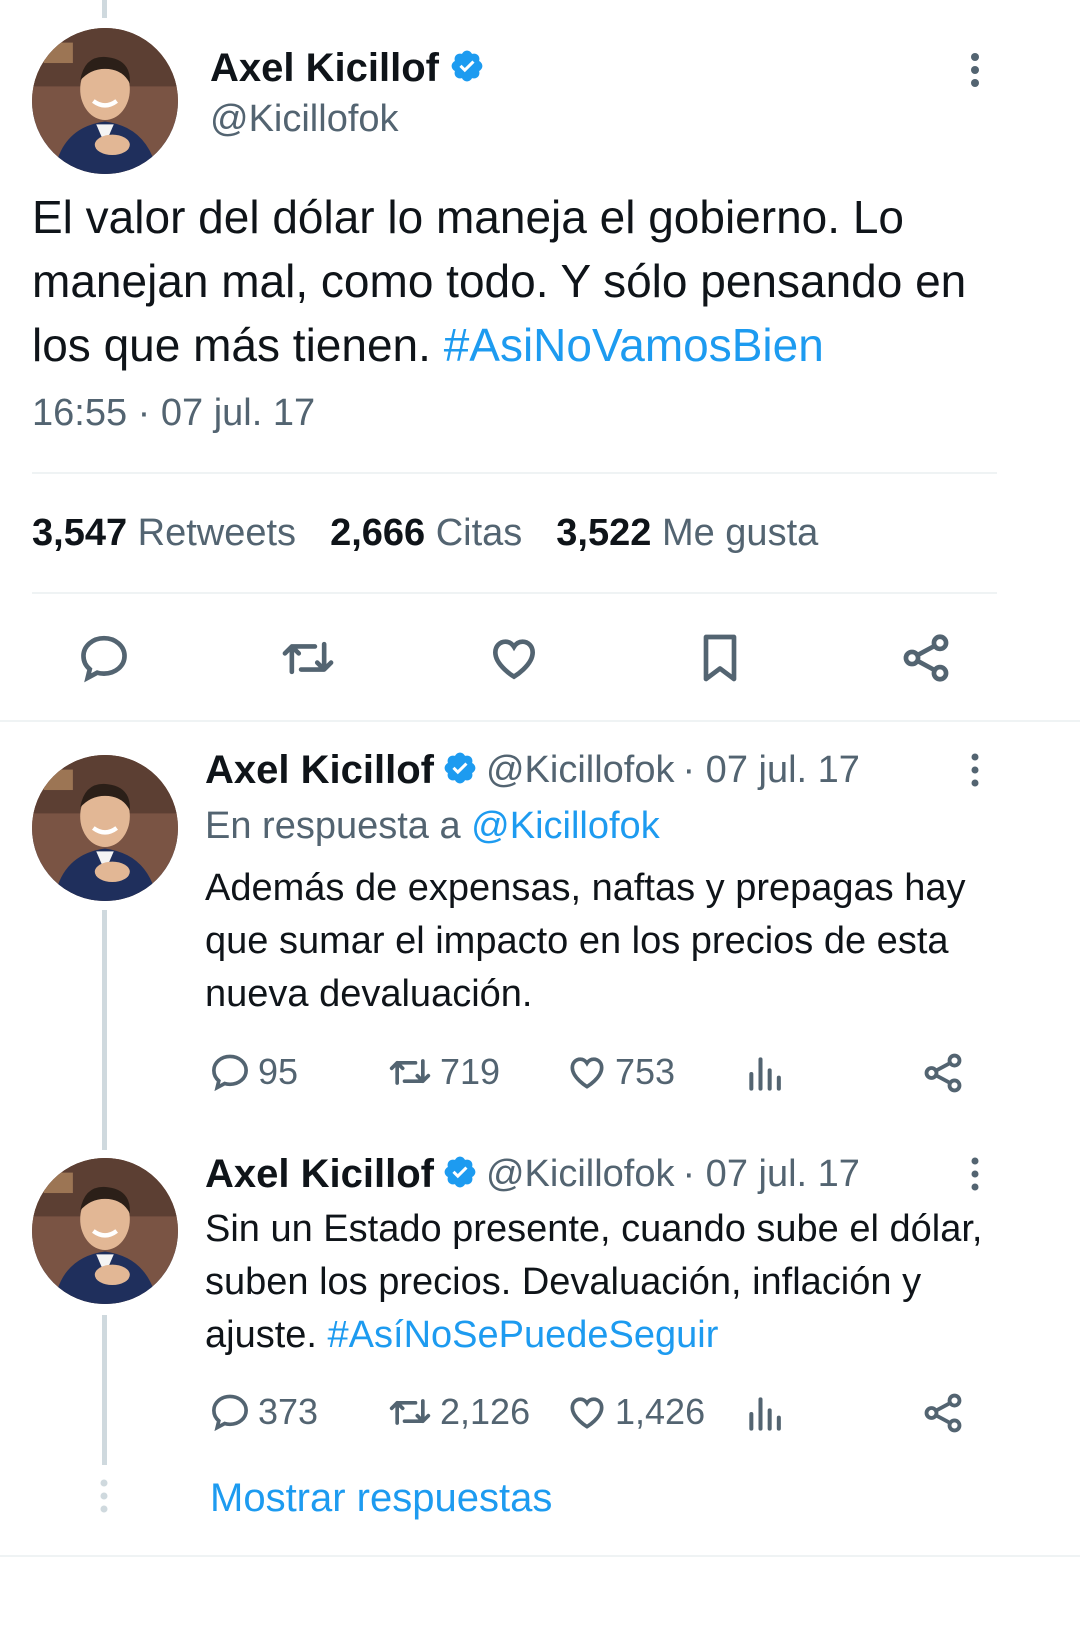 This screenshot has width=1080, height=1645. I want to click on retweet-button: 2,126, so click(458, 1412).